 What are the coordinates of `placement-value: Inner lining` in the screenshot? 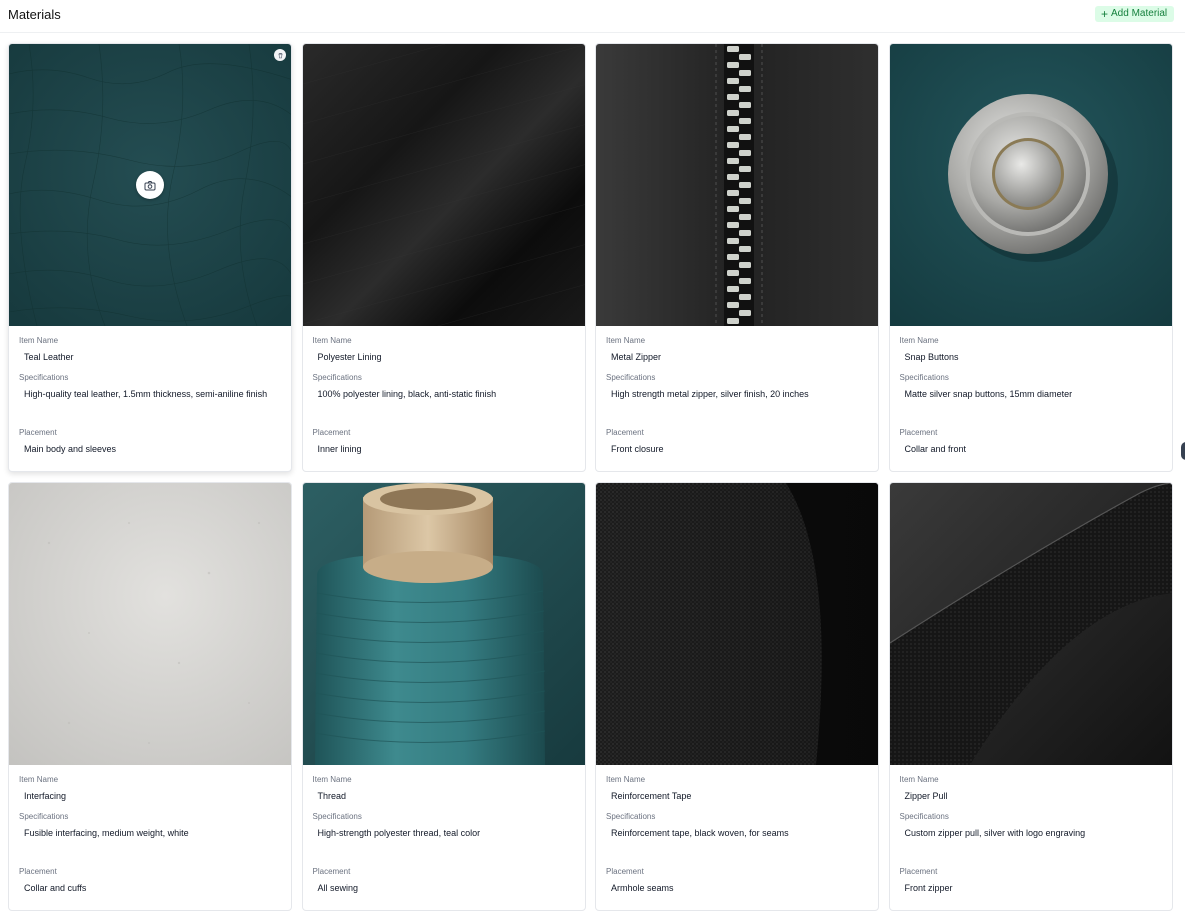 It's located at (444, 449).